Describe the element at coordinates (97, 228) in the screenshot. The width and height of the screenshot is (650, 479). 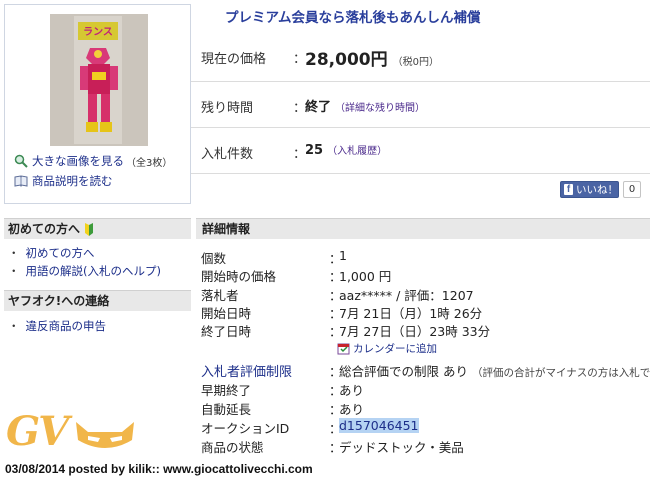
I see `beginner-section-title: 初めての方へ` at that location.